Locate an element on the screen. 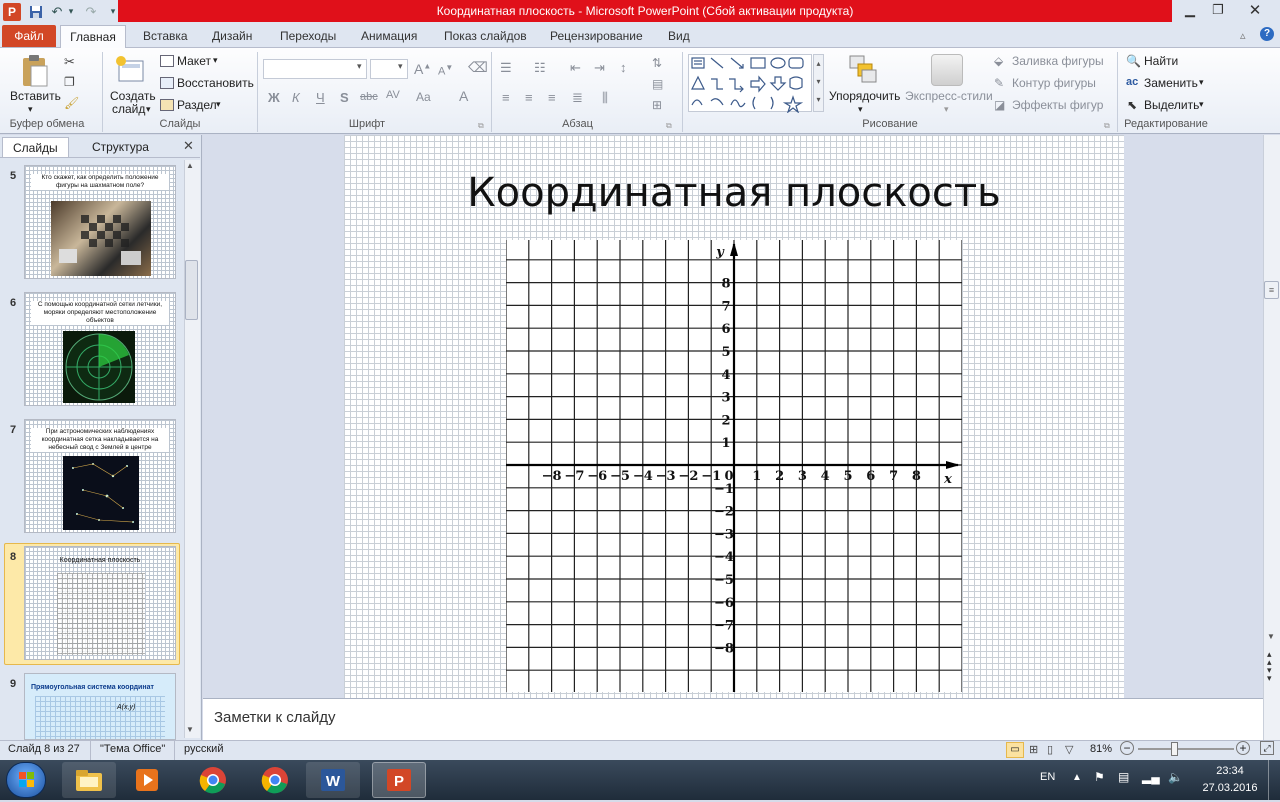 The width and height of the screenshot is (1280, 802). notes-pane: Заметки к слайду is located at coordinates (733, 719).